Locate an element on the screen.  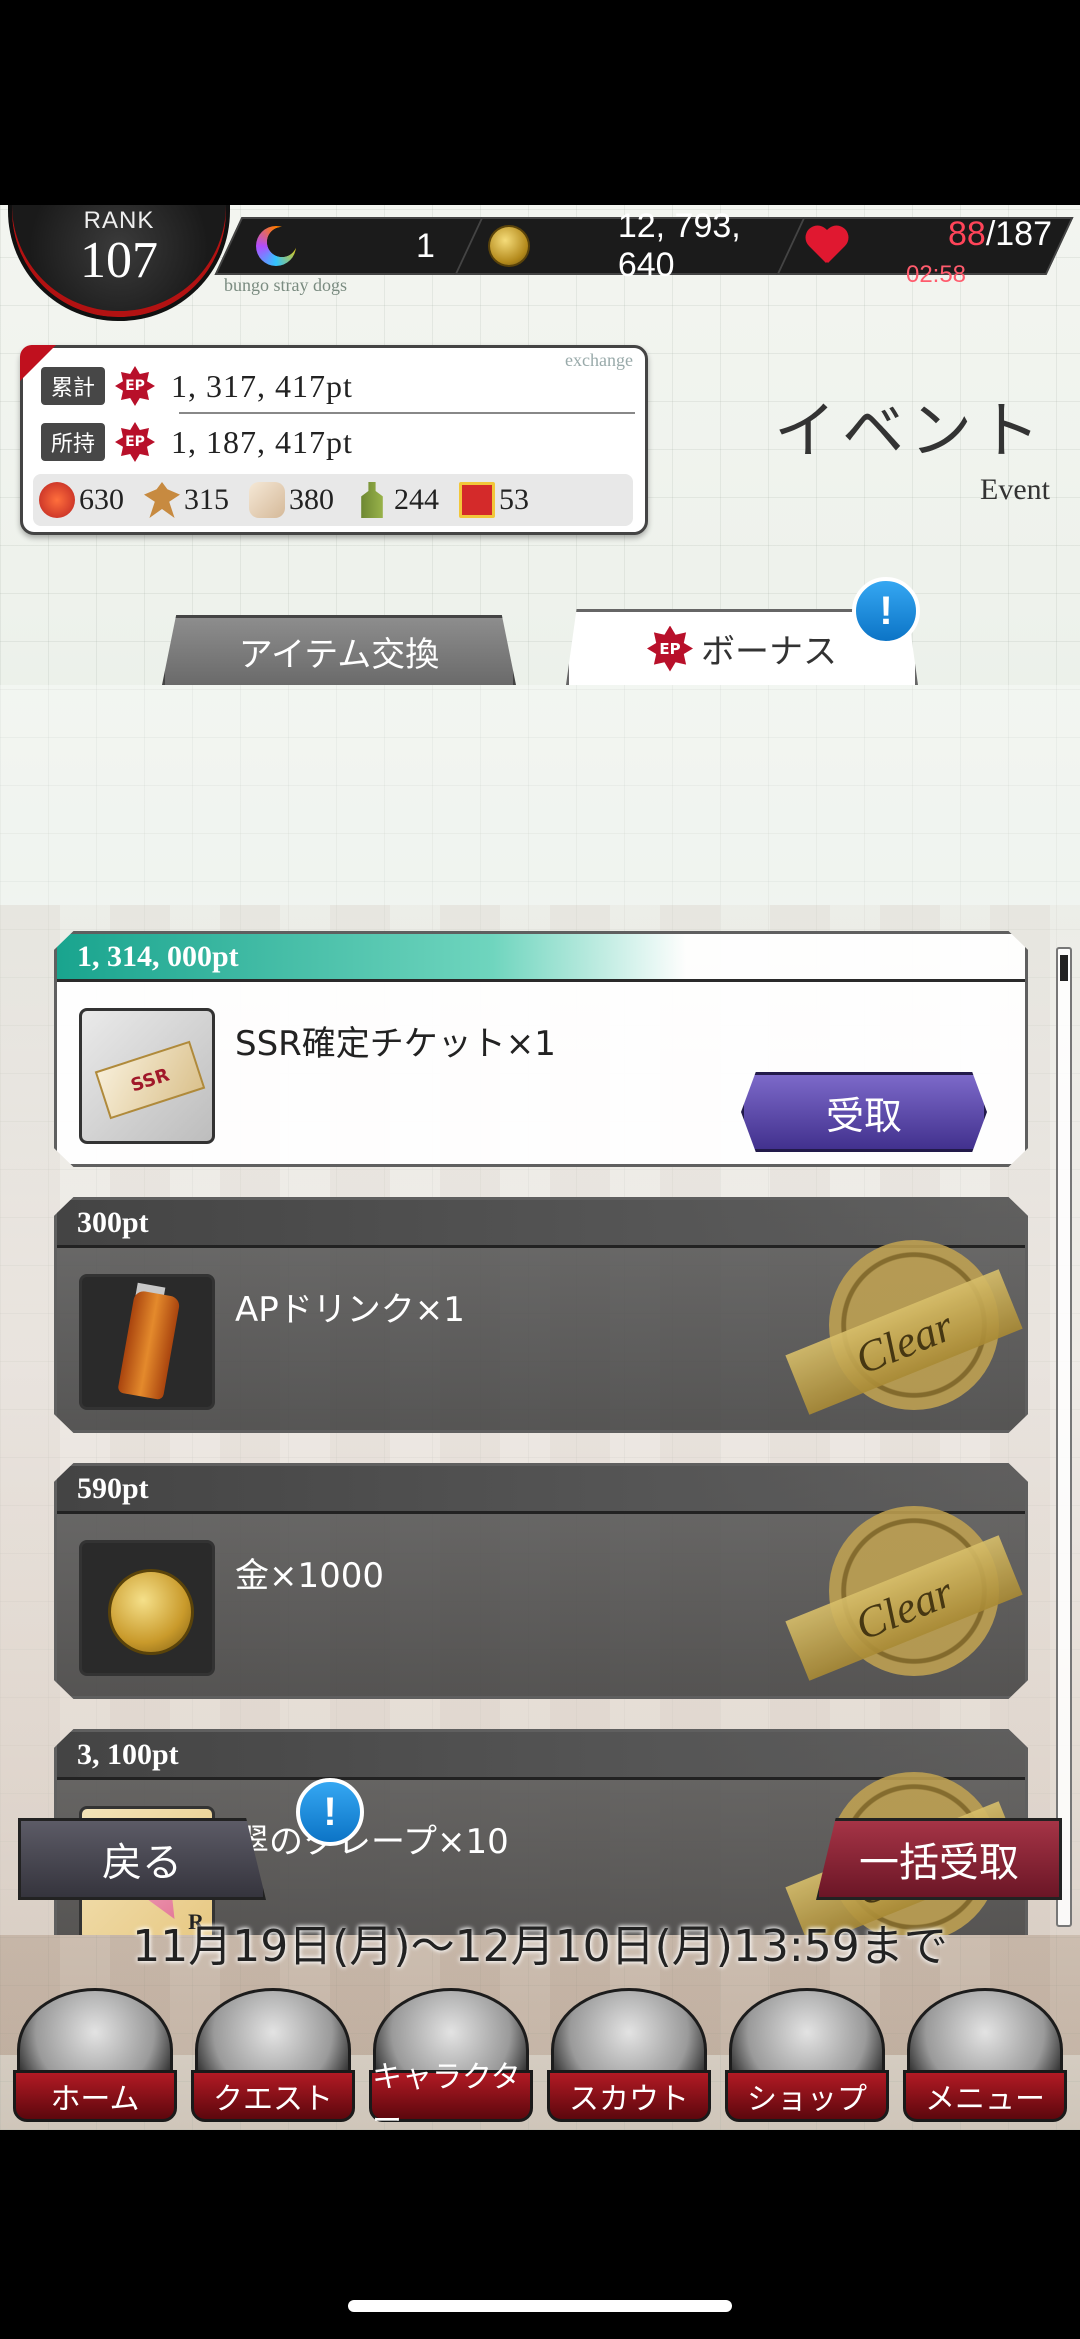
claim-all-button: 一括受取 is located at coordinates (939, 1859).